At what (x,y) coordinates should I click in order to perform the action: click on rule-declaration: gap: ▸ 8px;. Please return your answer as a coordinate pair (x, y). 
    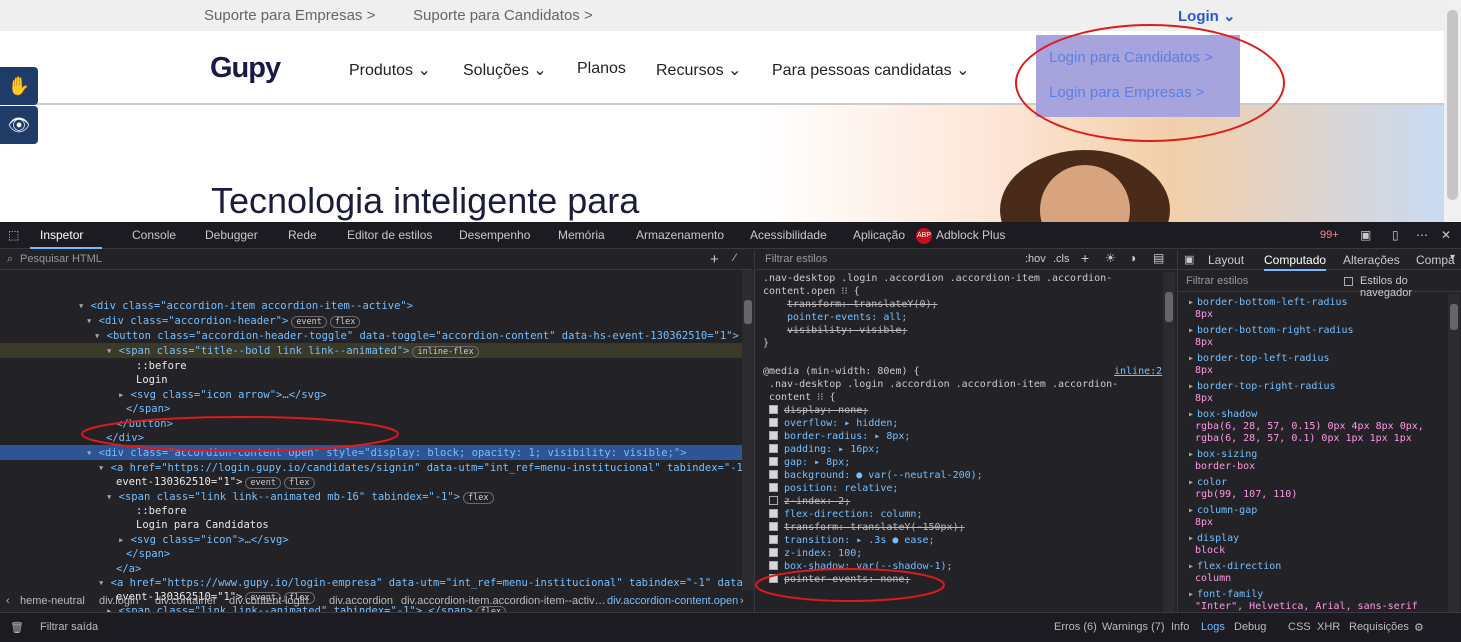
    Looking at the image, I should click on (809, 462).